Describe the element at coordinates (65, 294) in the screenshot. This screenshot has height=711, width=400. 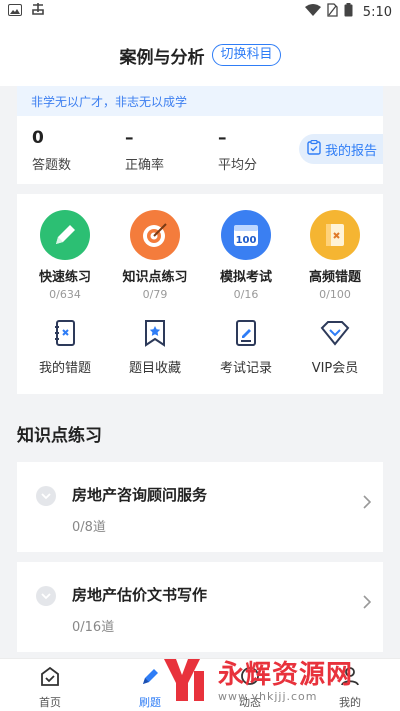
I see `tile-count: 0/634` at that location.